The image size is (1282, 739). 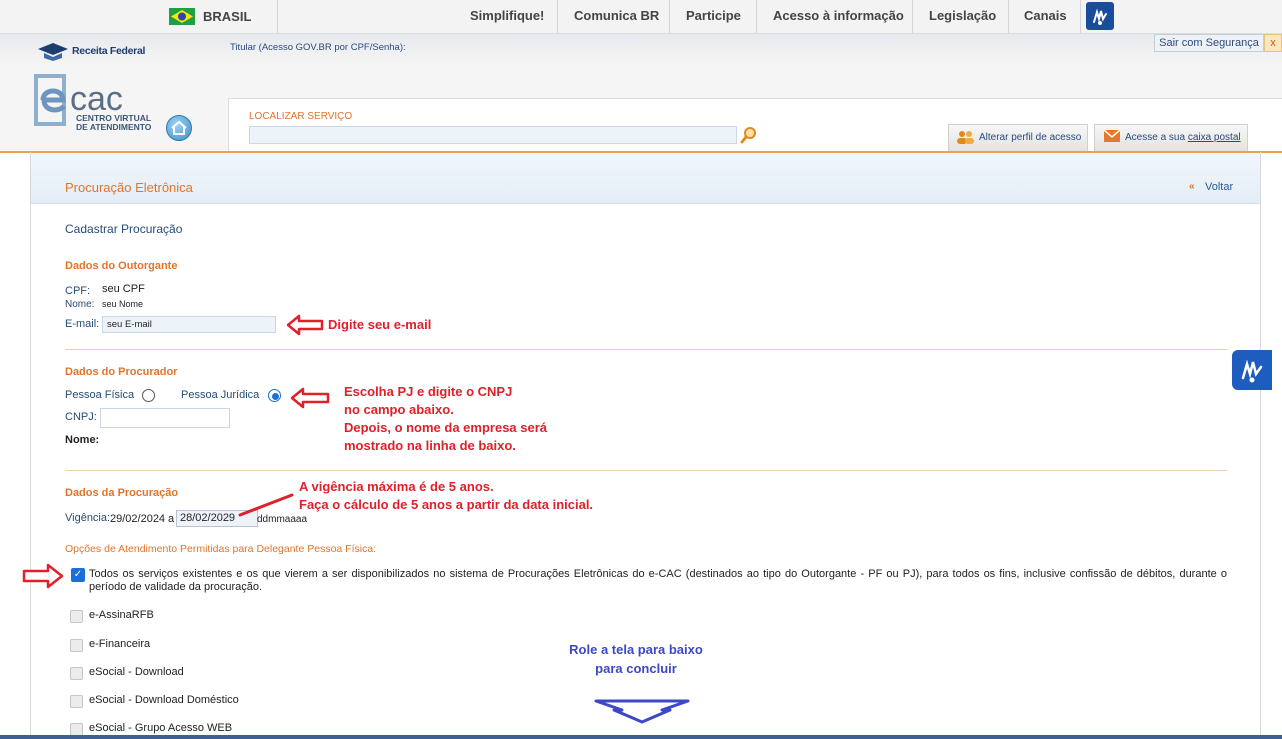 I want to click on pessoa-fisica-label: Pessoa Física, so click(x=100, y=395).